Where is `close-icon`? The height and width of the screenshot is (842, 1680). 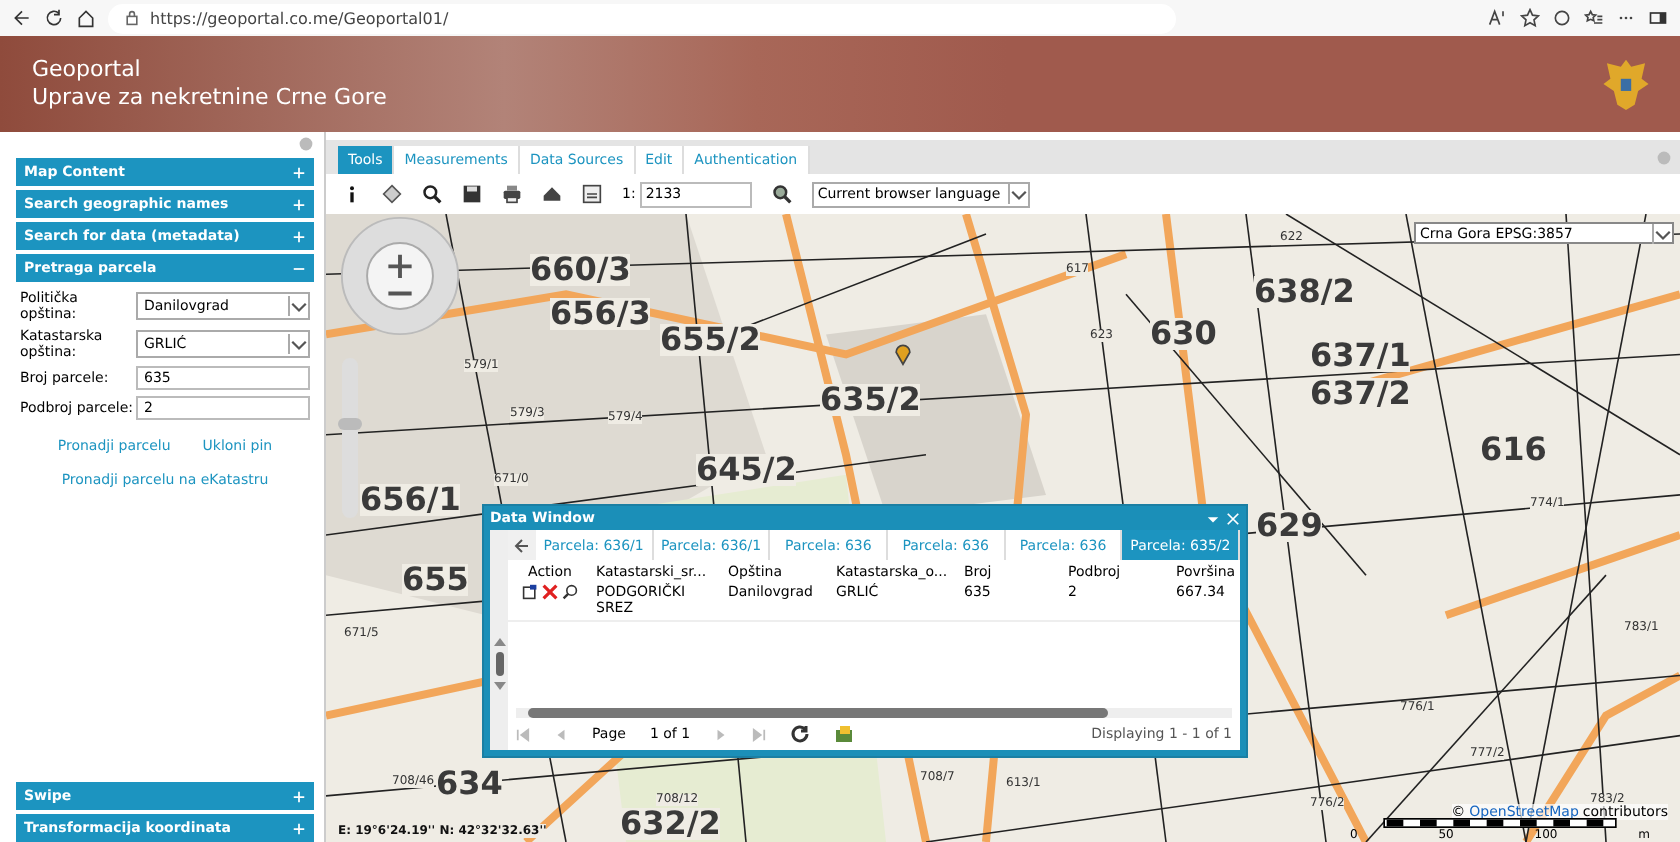
close-icon is located at coordinates (1233, 518).